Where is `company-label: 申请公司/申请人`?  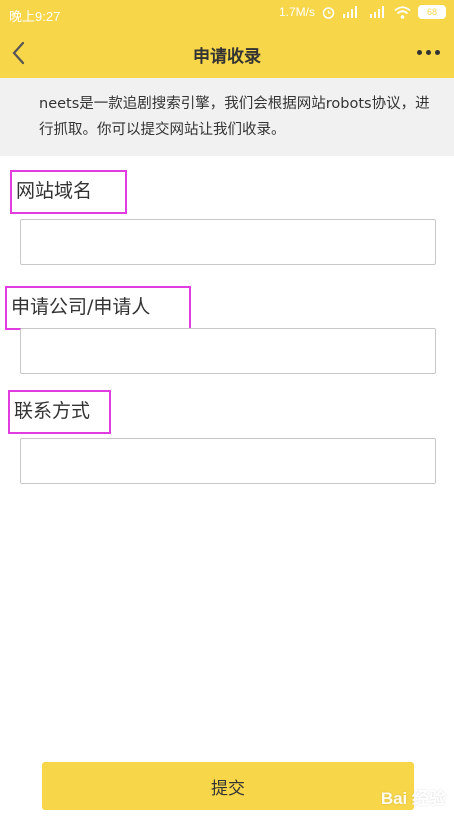
company-label: 申请公司/申请人 is located at coordinates (98, 308).